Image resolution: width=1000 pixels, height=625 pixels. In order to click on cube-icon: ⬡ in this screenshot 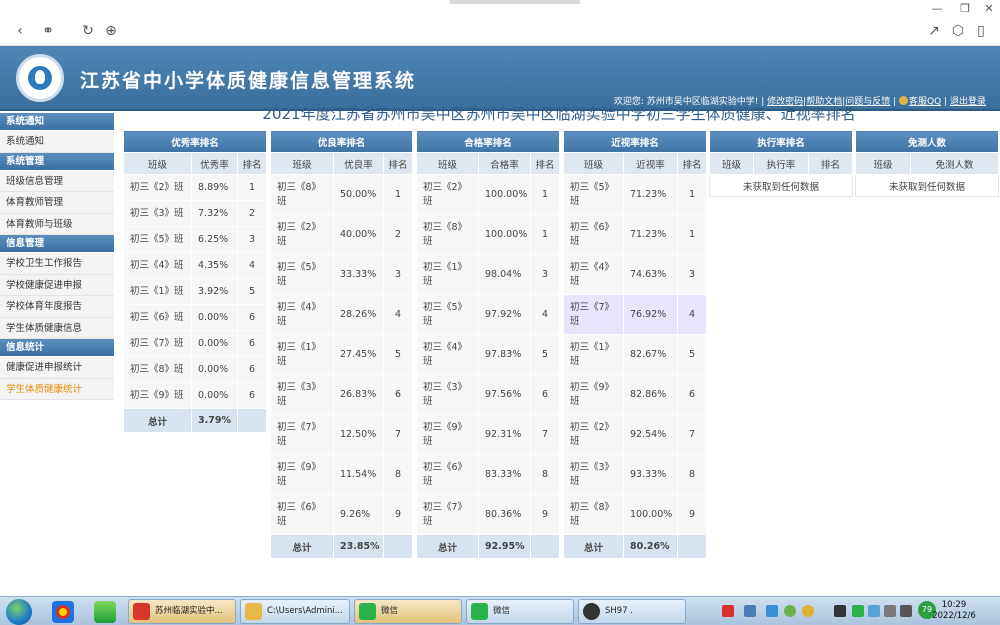, I will do `click(958, 31)`.